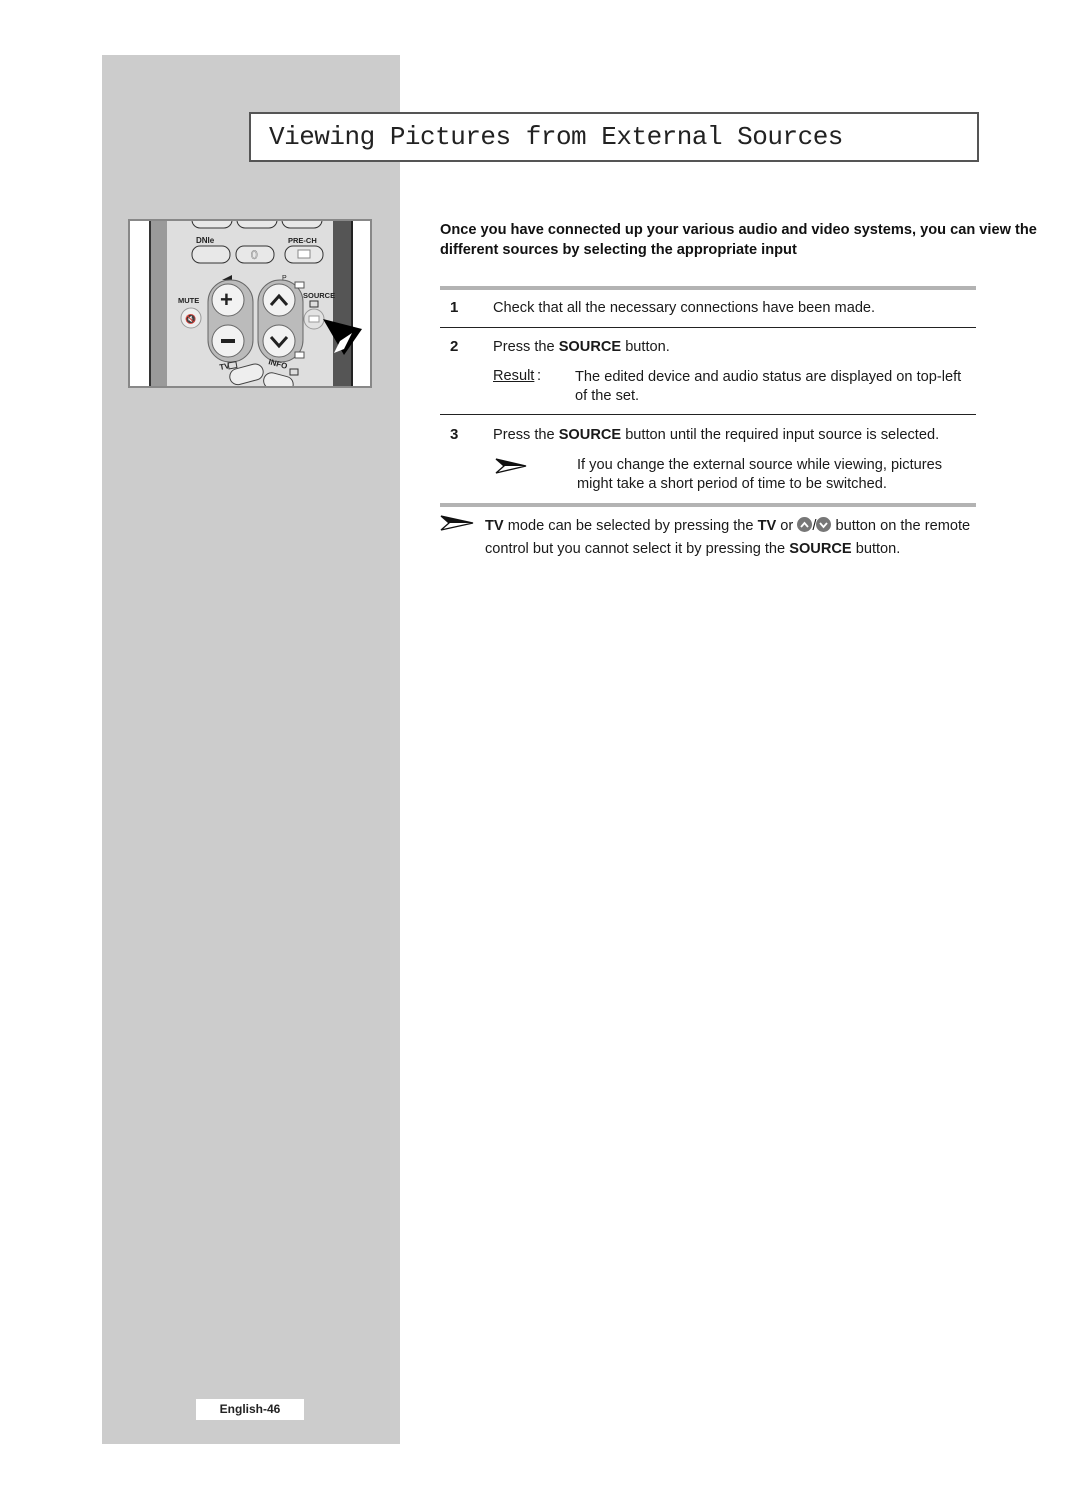 This screenshot has height=1498, width=1080. What do you see at coordinates (188, 300) in the screenshot?
I see `svg-text: MUTE` at bounding box center [188, 300].